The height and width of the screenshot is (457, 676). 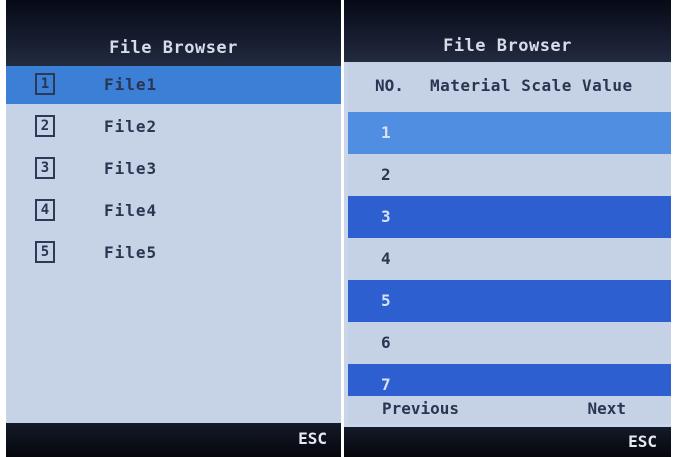 What do you see at coordinates (509, 217) in the screenshot?
I see `table-row: 3` at bounding box center [509, 217].